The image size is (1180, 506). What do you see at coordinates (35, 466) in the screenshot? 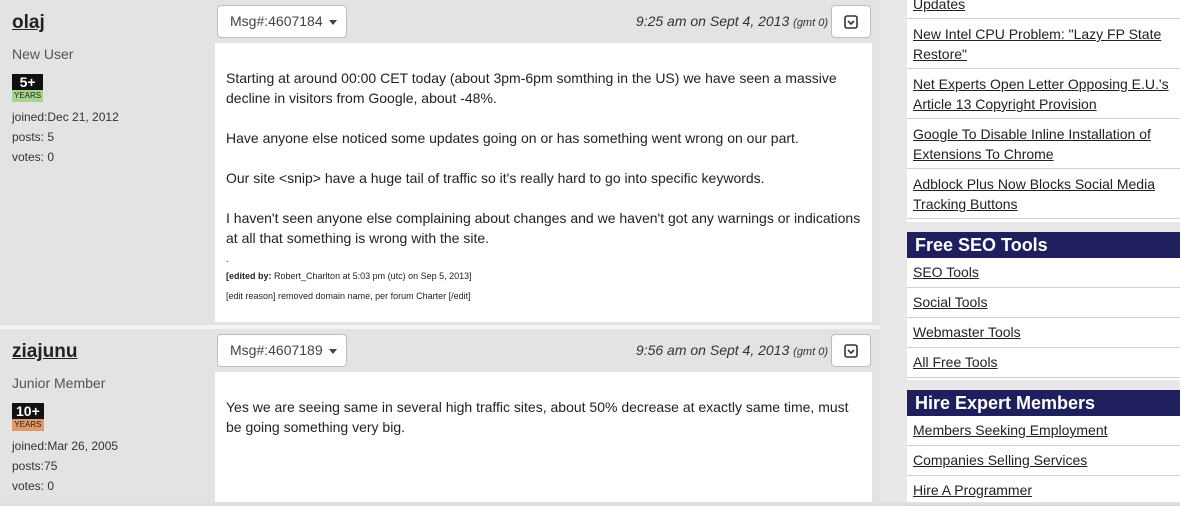
I see `post-count: posts:75` at bounding box center [35, 466].